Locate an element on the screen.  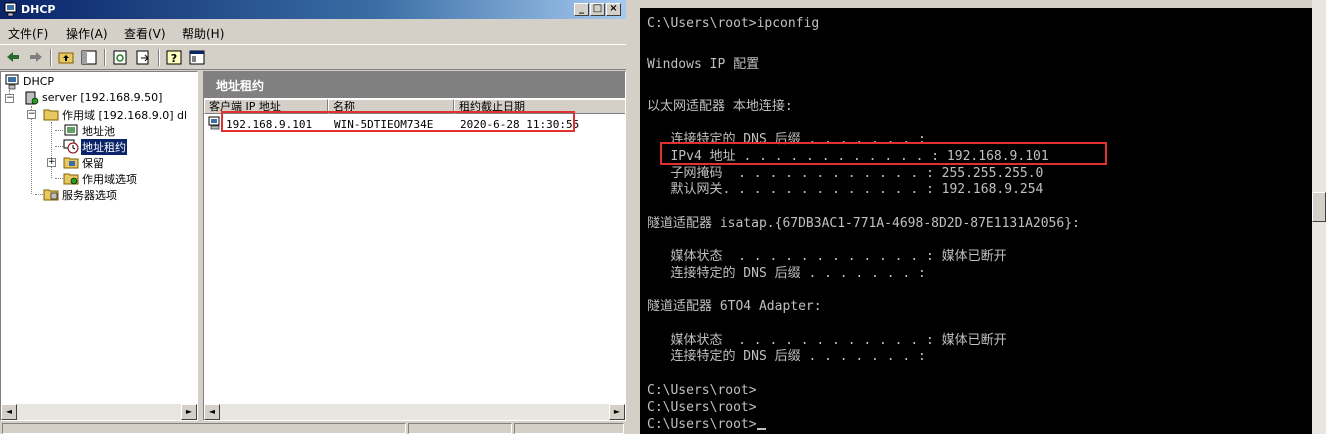
properties-icon is located at coordinates (197, 57).